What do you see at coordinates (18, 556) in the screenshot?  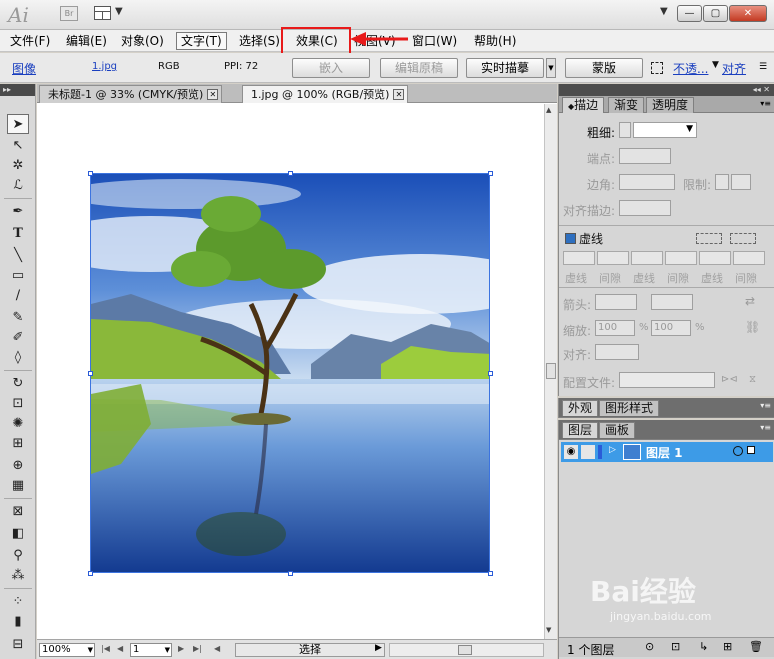 I see `eyedropper-tool-icon: ⚲` at bounding box center [18, 556].